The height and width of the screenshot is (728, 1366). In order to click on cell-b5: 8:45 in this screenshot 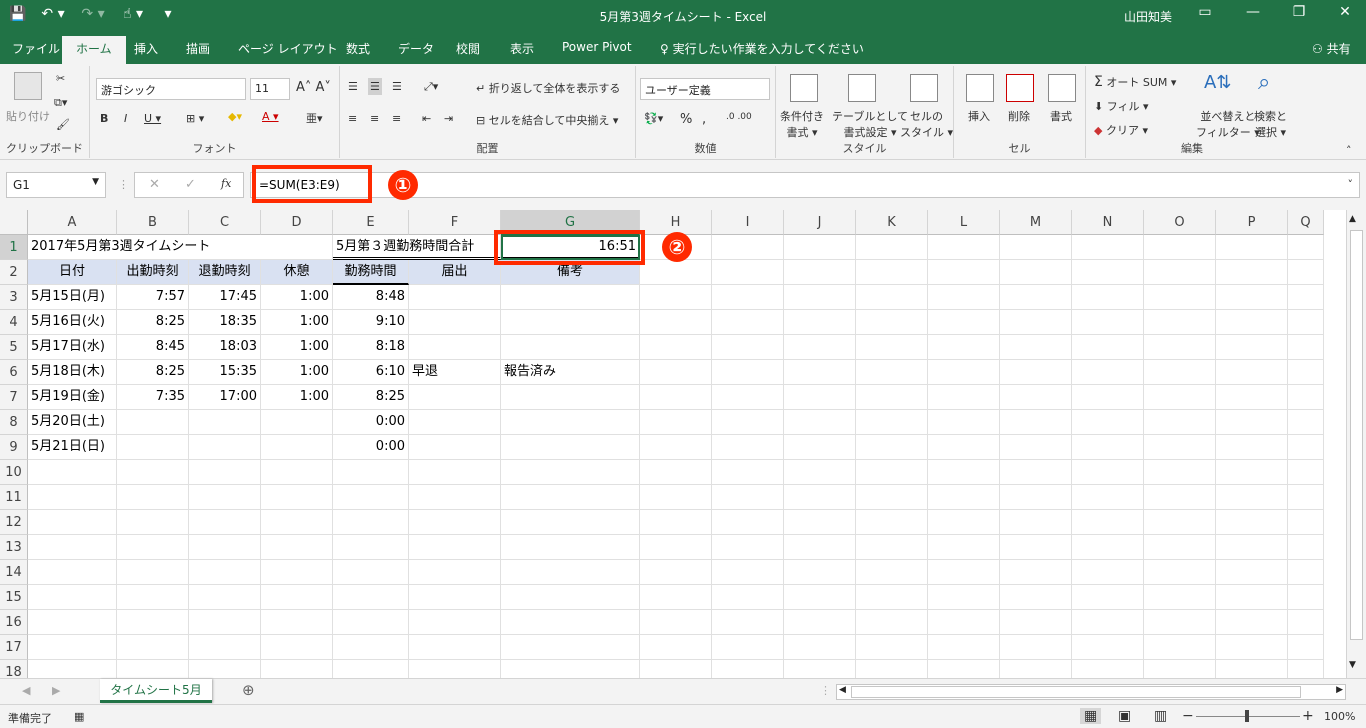, I will do `click(153, 347)`.